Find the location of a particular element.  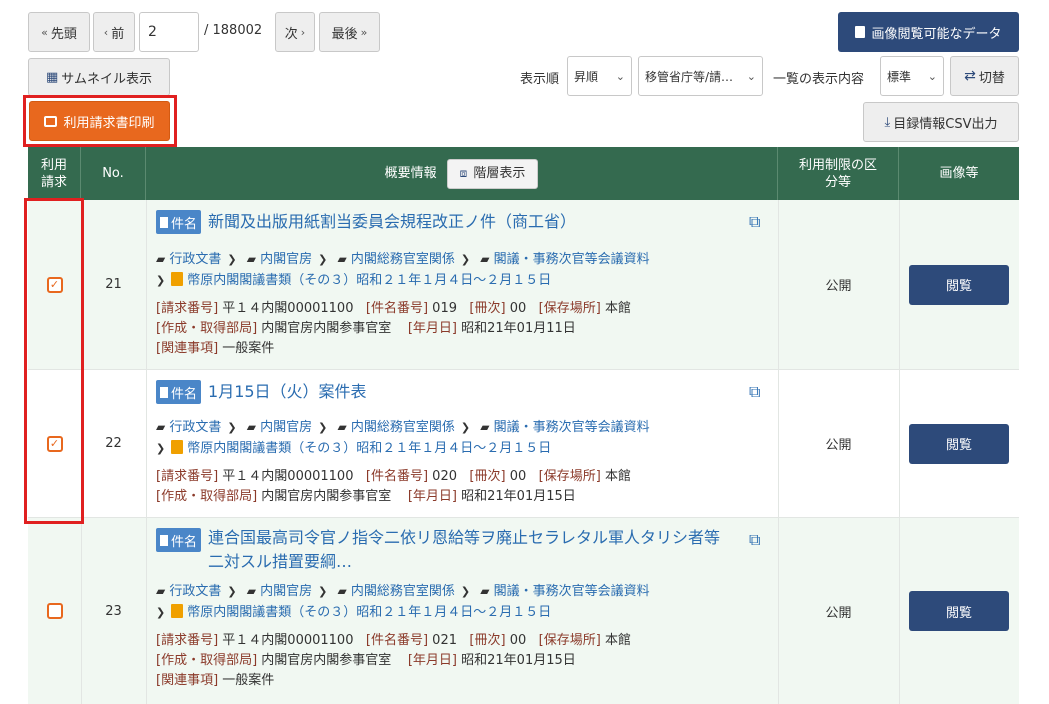

switch-button: ⇄ 切替 is located at coordinates (984, 76).